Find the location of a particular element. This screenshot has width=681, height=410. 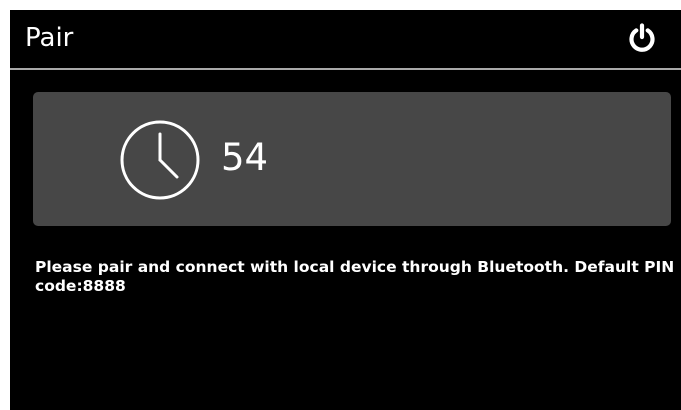

power-icon is located at coordinates (642, 37).